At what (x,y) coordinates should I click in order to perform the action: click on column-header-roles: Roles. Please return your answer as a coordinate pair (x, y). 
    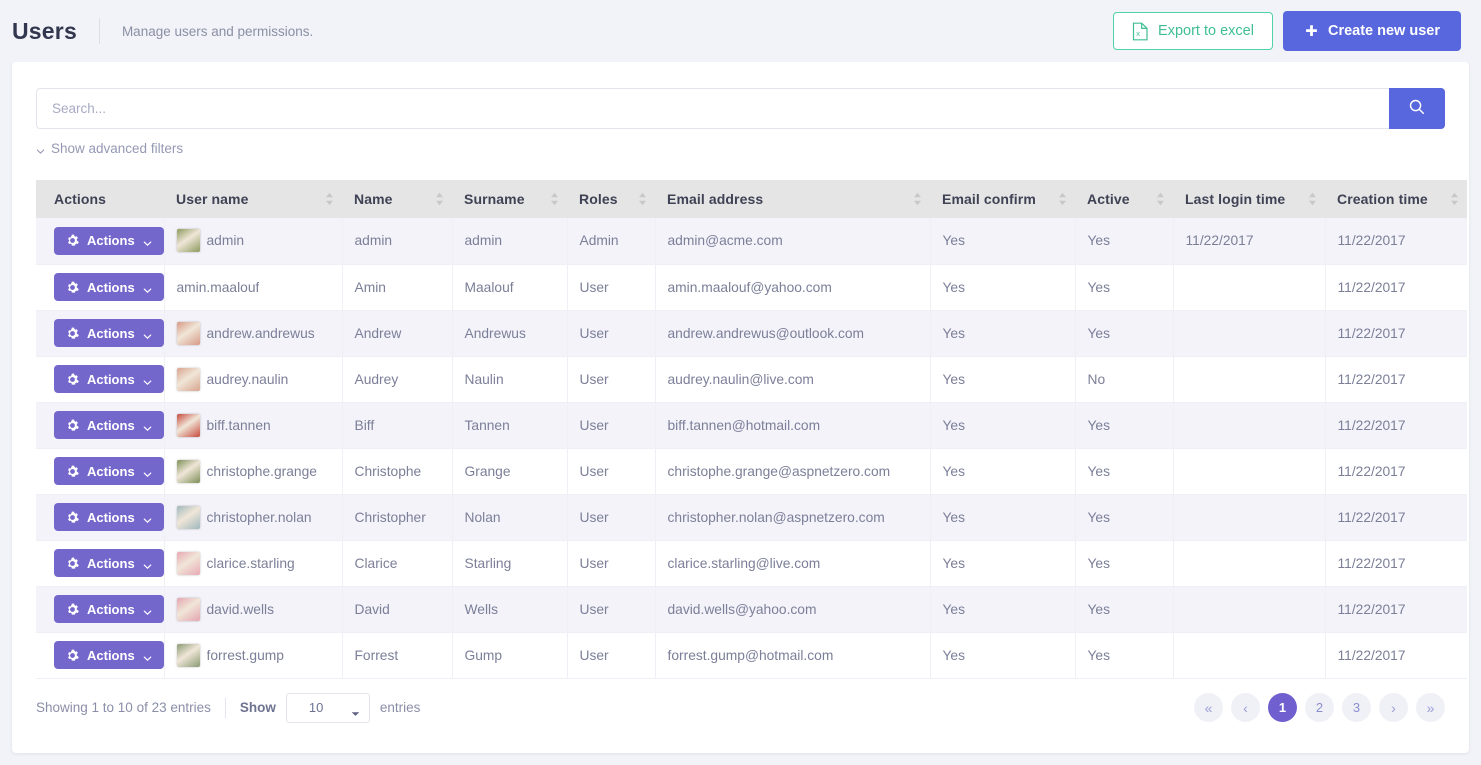
    Looking at the image, I should click on (611, 199).